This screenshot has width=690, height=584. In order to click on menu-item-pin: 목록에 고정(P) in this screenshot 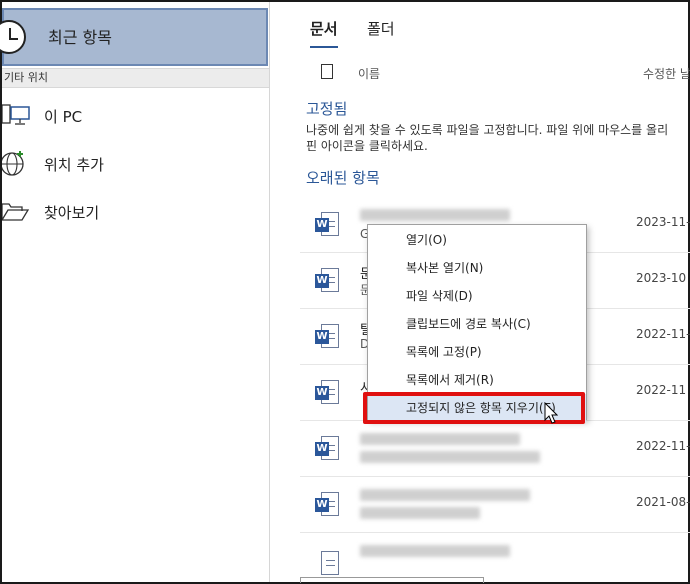, I will do `click(477, 352)`.